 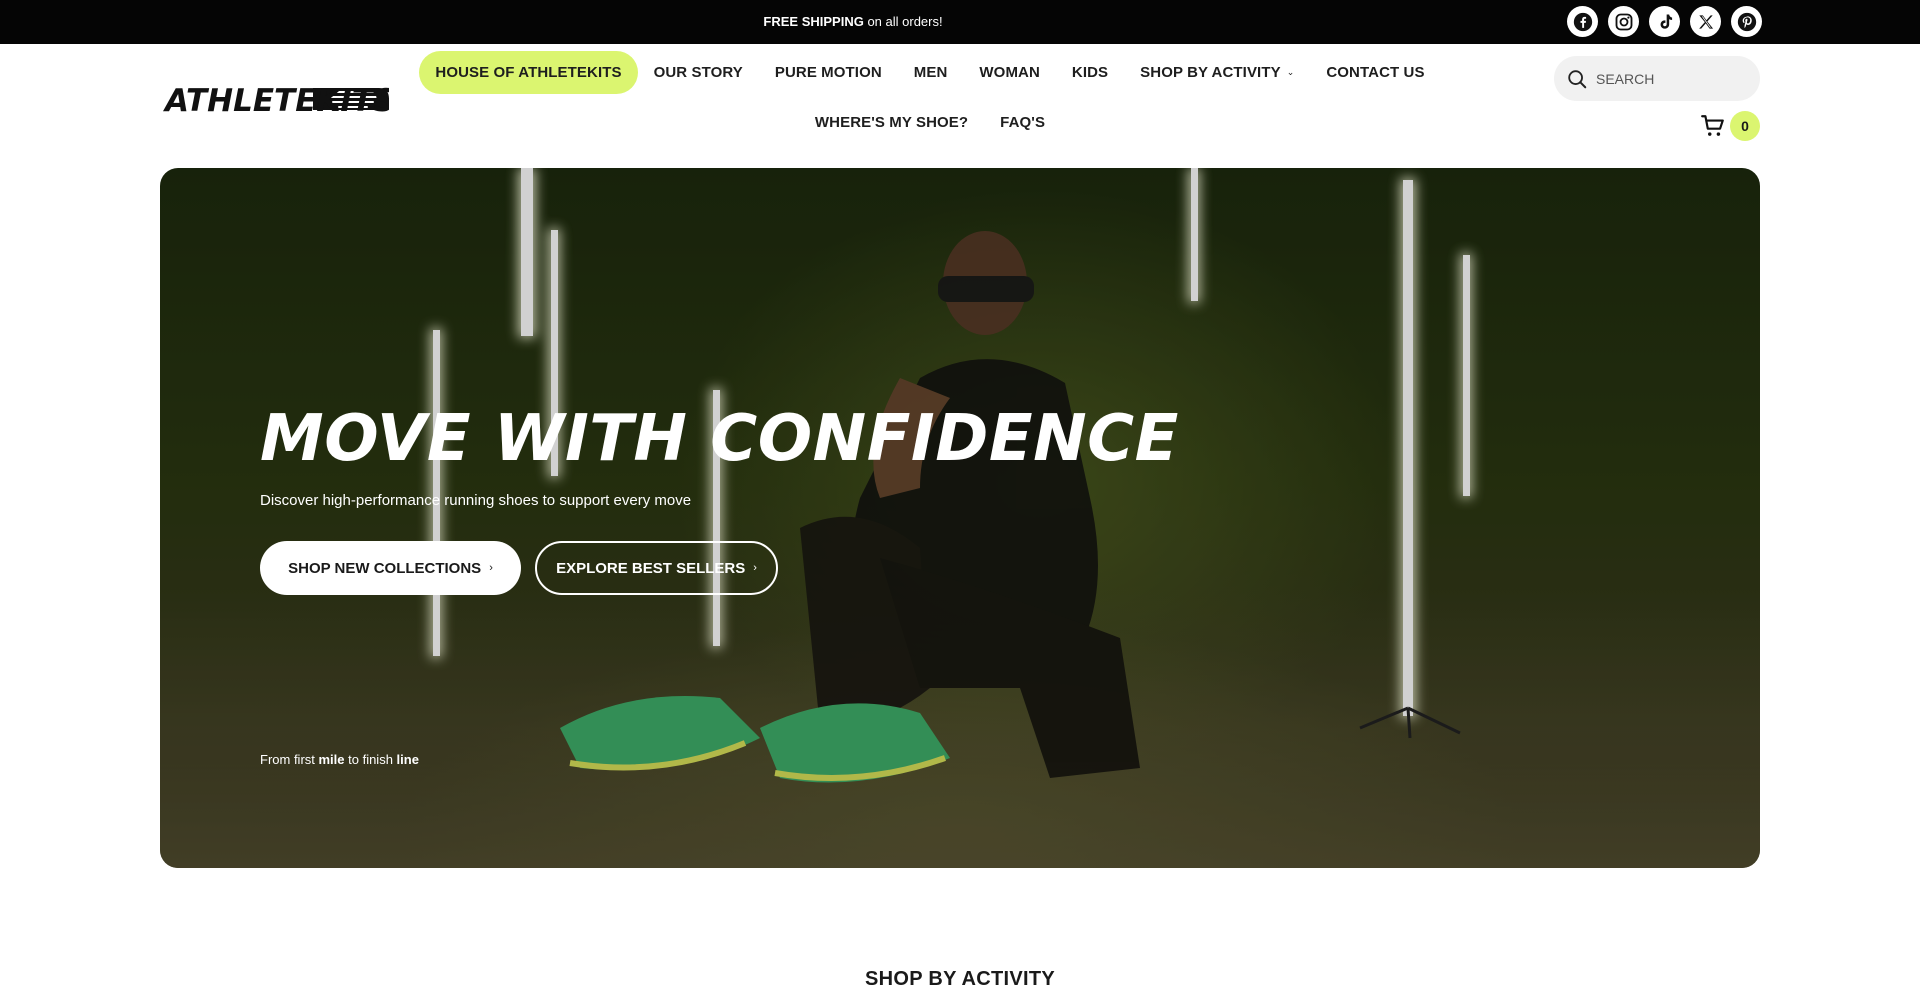 I want to click on tagline-part: From first, so click(x=289, y=759).